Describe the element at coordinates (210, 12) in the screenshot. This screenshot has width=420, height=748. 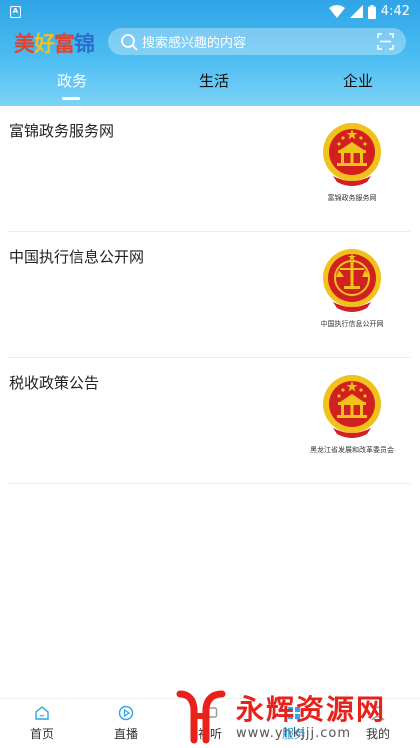
I see `status-bar: A 4:42` at that location.